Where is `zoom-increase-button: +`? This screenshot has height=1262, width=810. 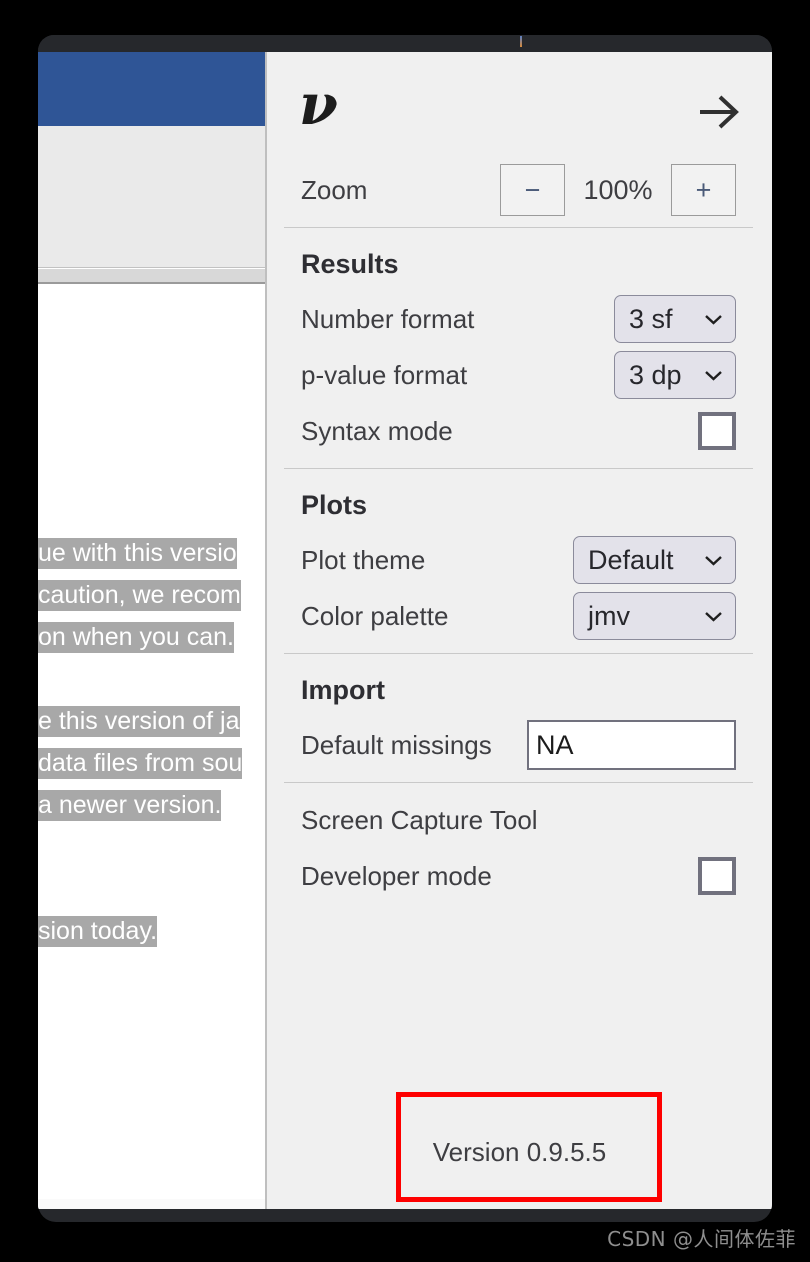 zoom-increase-button: + is located at coordinates (703, 190).